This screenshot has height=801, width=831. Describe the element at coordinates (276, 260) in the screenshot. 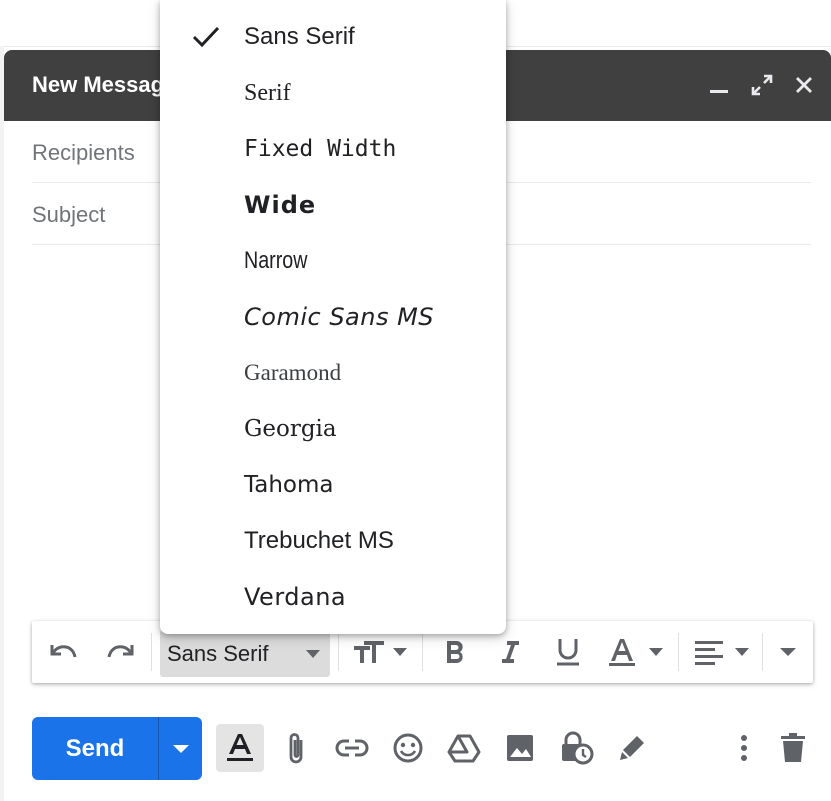

I see `font-option-label: Narrow` at that location.